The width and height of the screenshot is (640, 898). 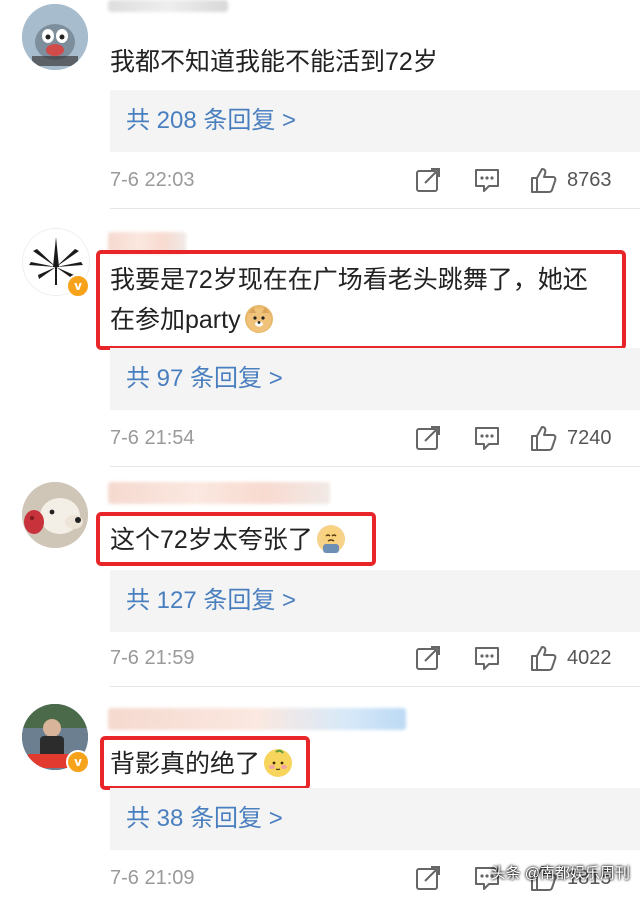 What do you see at coordinates (375, 121) in the screenshot?
I see `reply-link-box: 共 208 条回复 >` at bounding box center [375, 121].